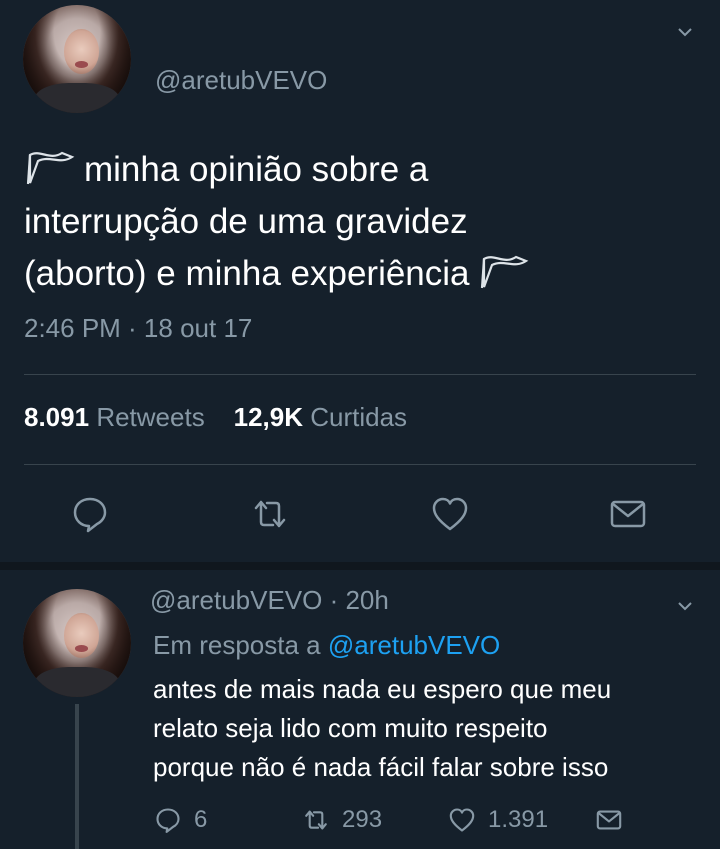 This screenshot has height=849, width=720. I want to click on reply-header: @aretubVEVO · 20h, so click(269, 600).